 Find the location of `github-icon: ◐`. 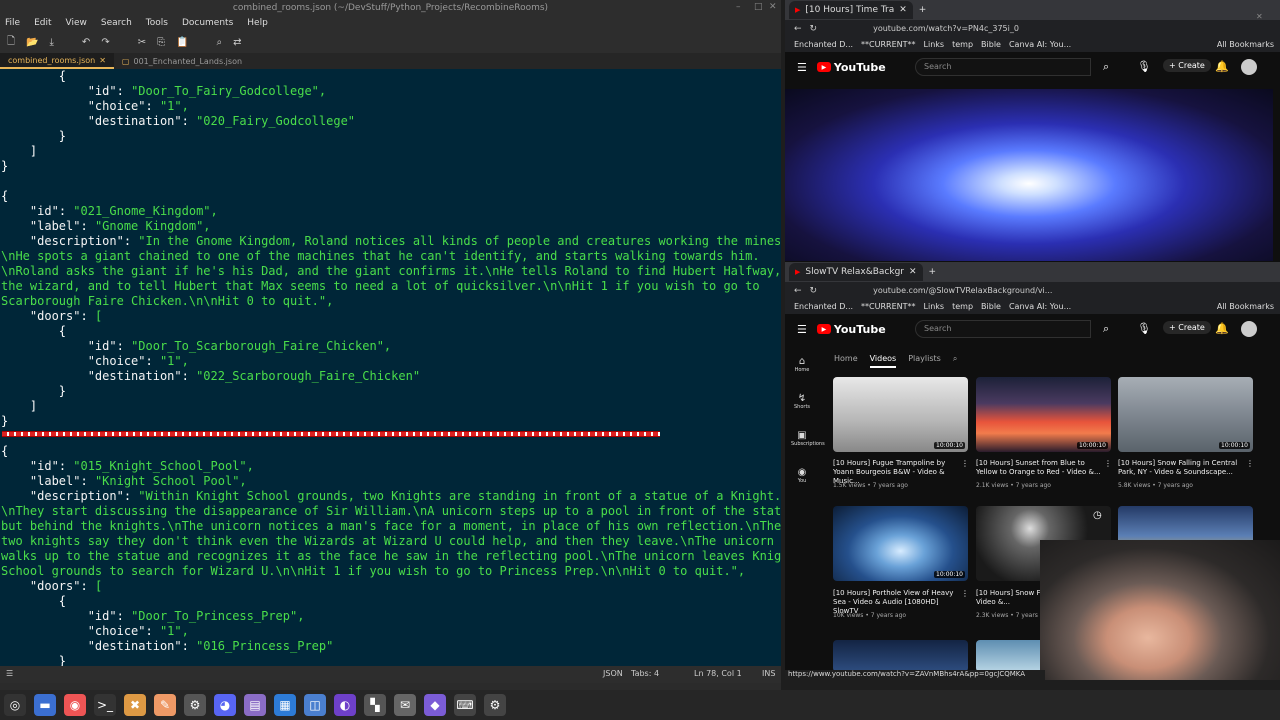

github-icon: ◐ is located at coordinates (345, 705).